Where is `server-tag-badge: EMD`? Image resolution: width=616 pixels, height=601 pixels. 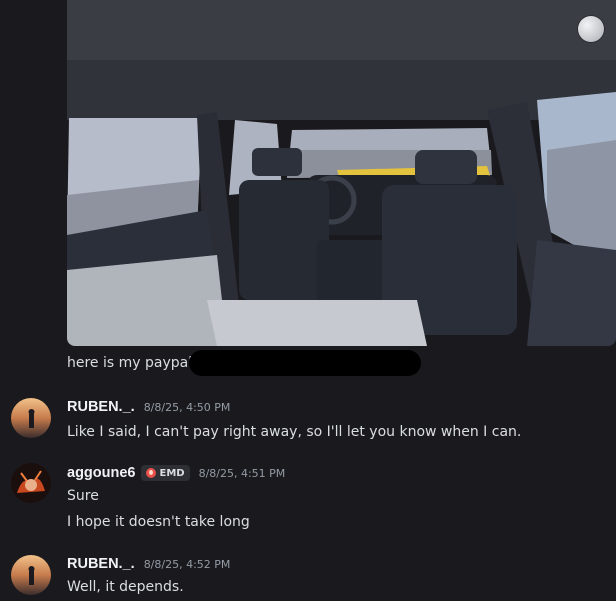 server-tag-badge: EMD is located at coordinates (165, 473).